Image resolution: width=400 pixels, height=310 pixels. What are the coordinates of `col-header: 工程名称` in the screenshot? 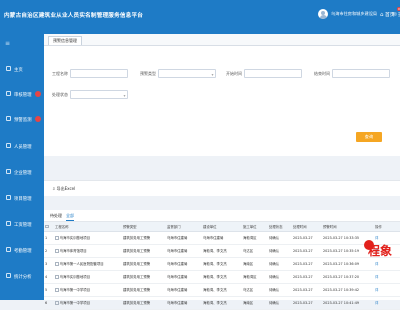 It's located at (88, 227).